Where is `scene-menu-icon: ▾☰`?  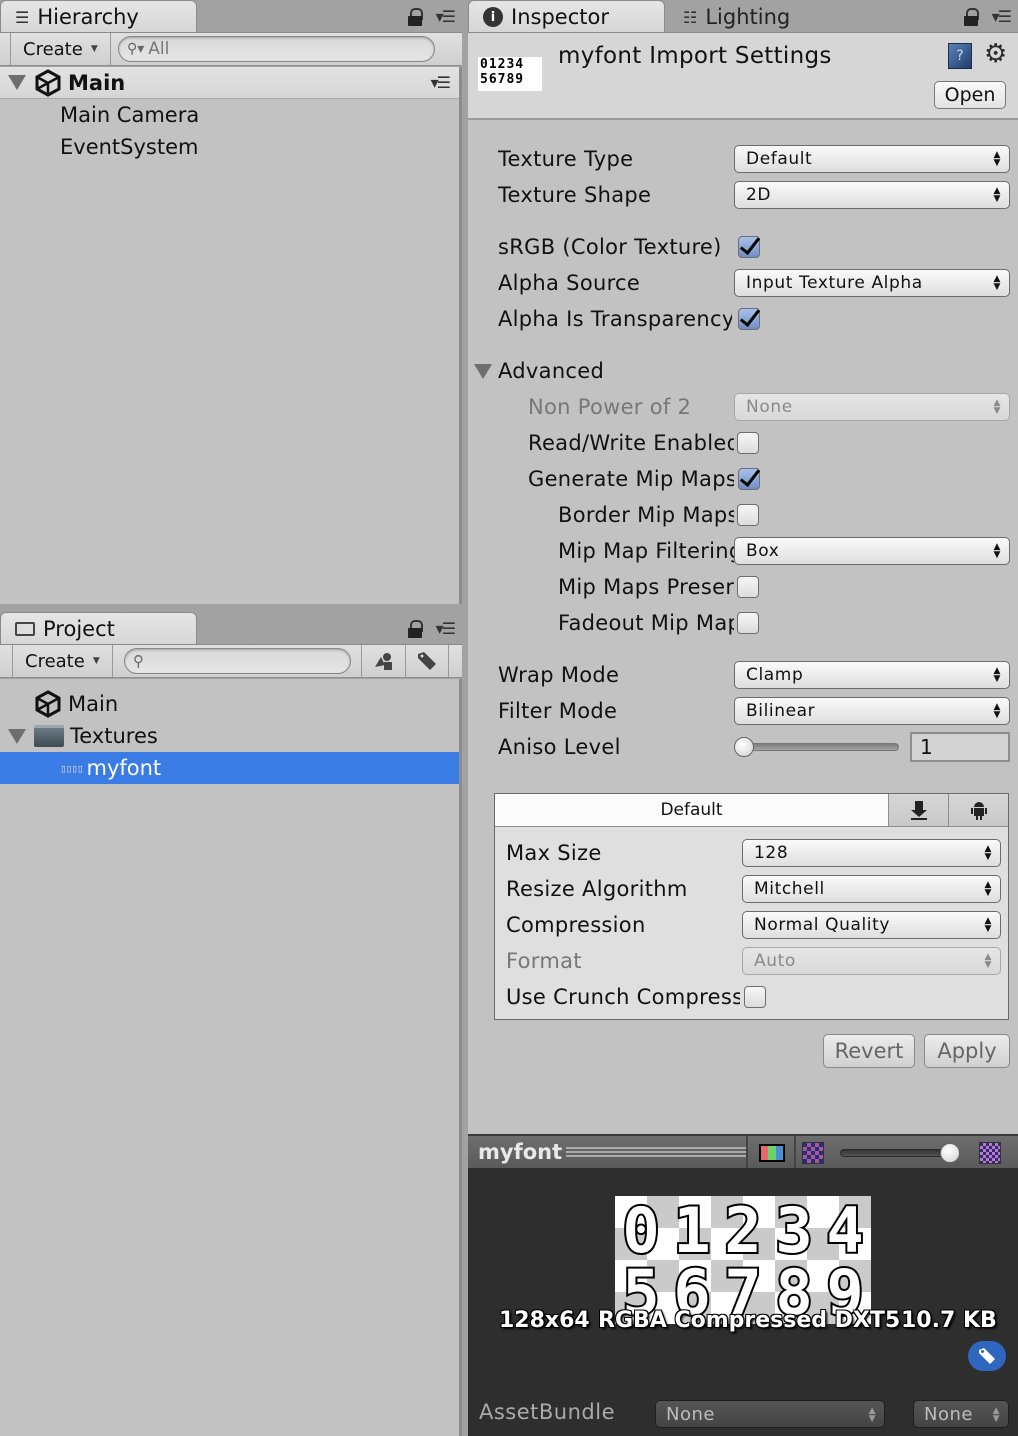 scene-menu-icon: ▾☰ is located at coordinates (441, 82).